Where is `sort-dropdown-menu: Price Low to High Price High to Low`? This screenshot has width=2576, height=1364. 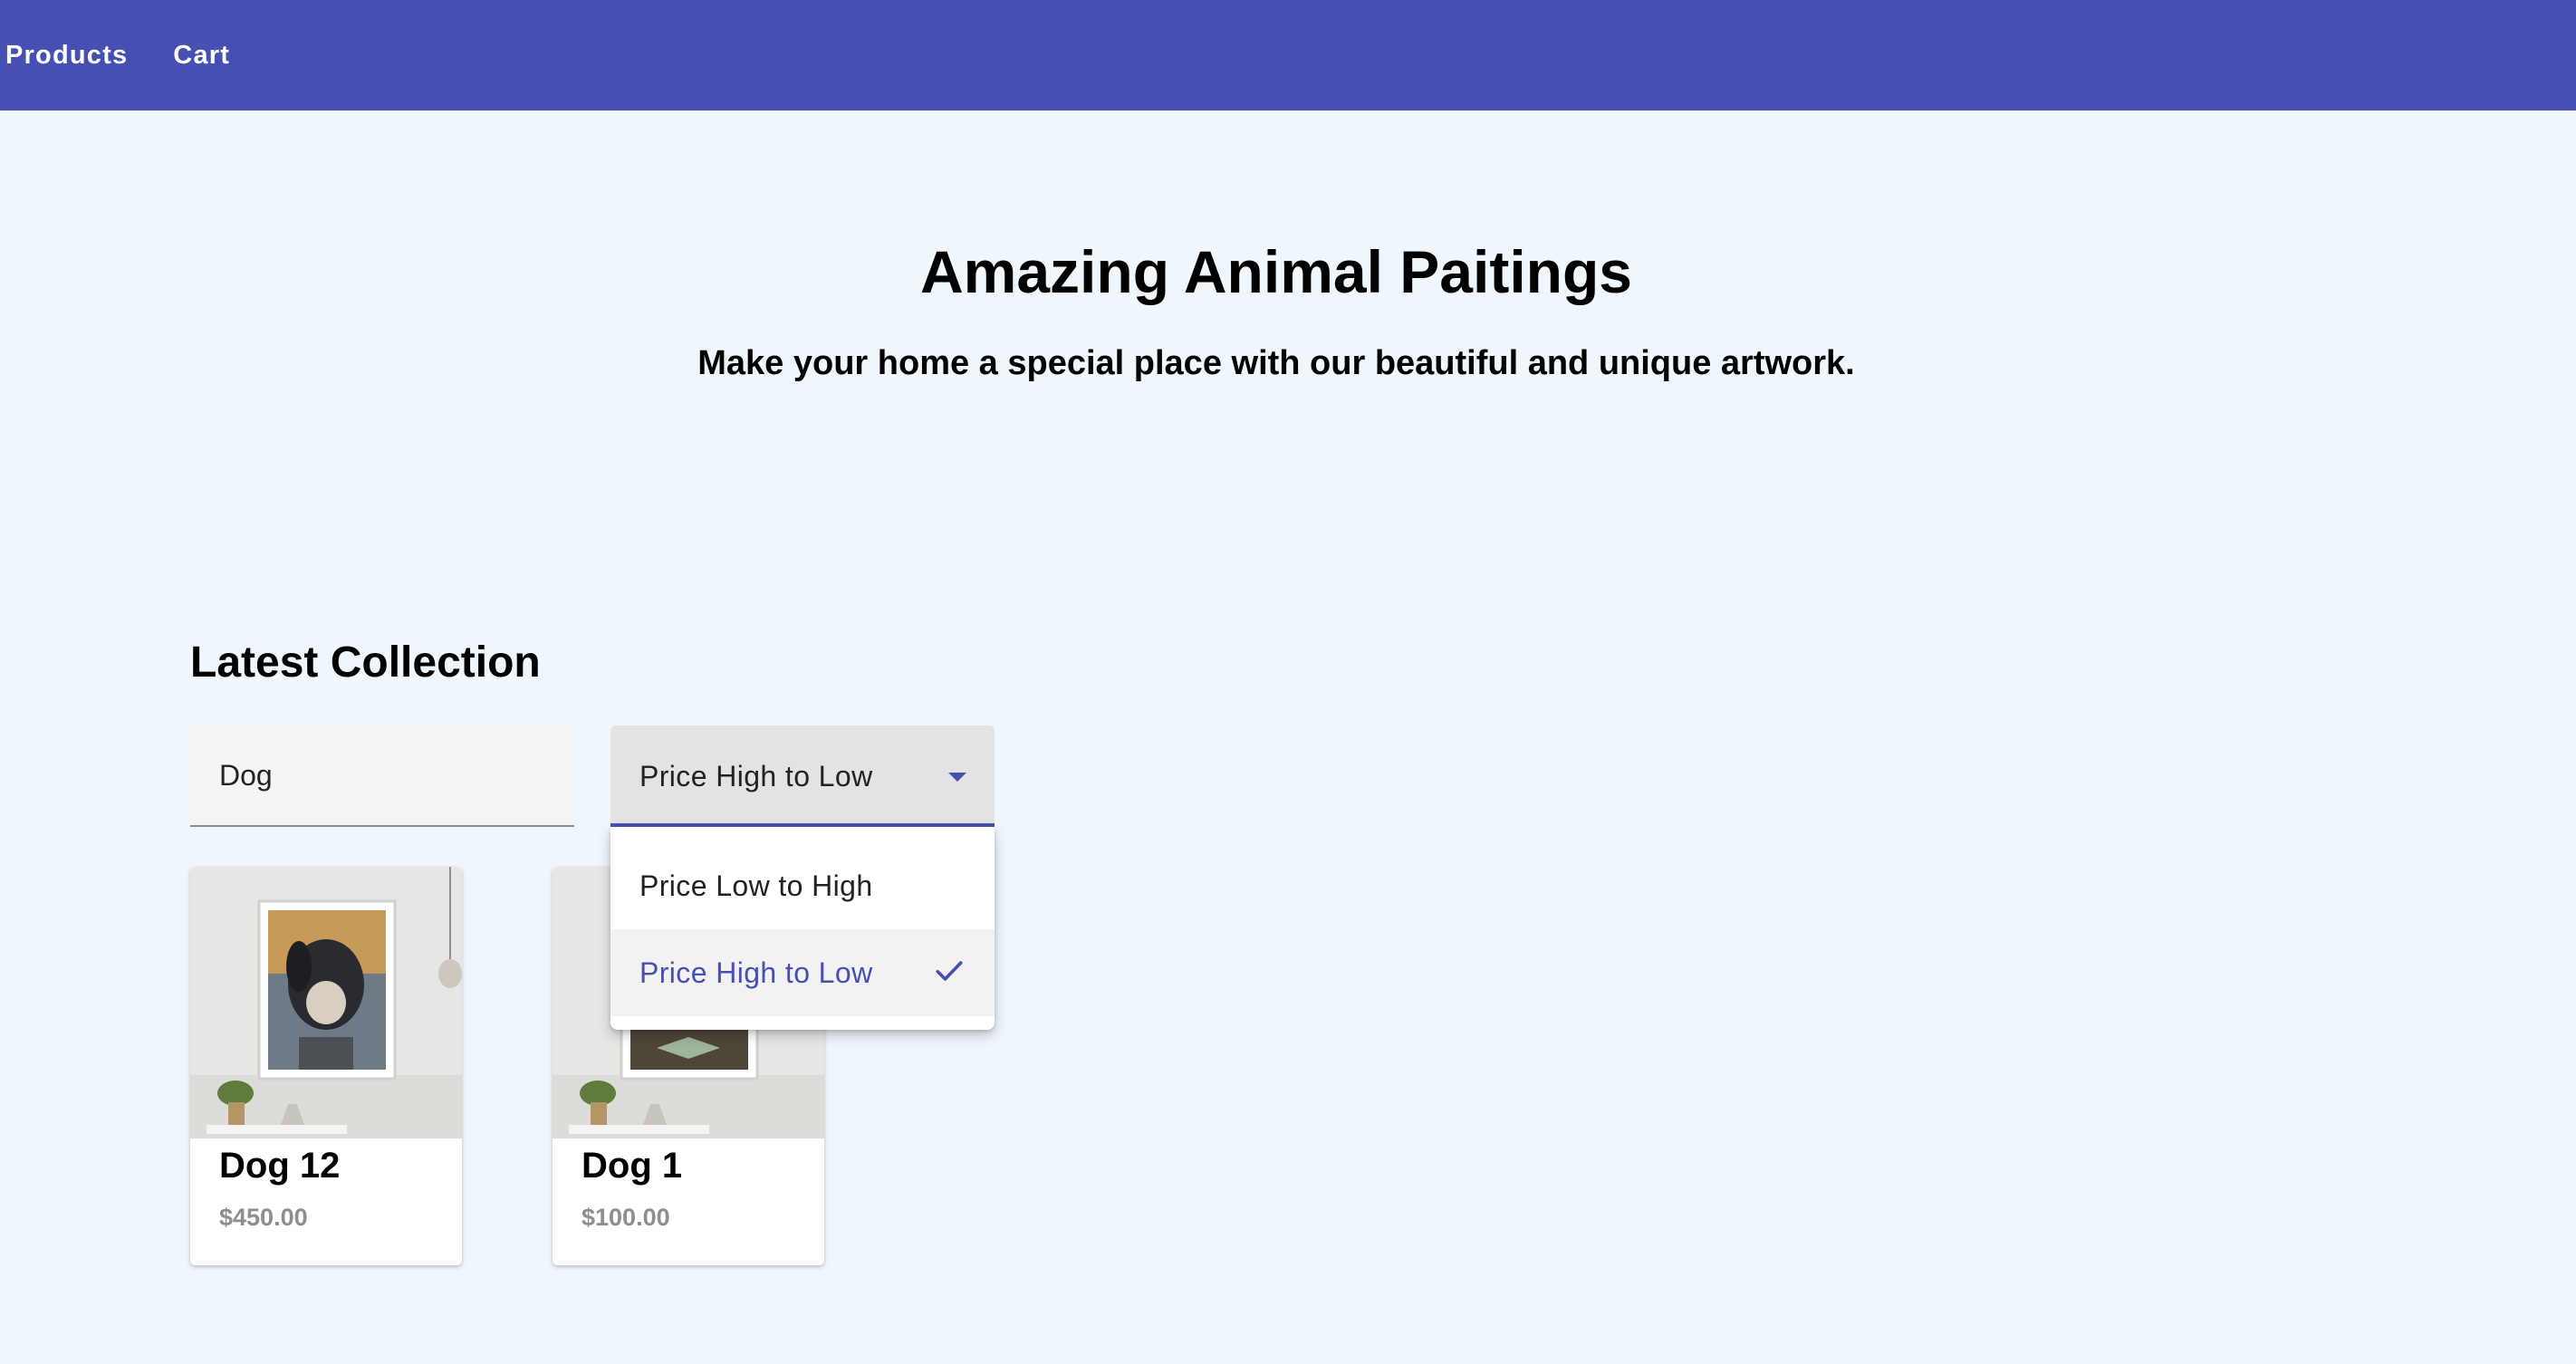 sort-dropdown-menu: Price Low to High Price High to Low is located at coordinates (802, 928).